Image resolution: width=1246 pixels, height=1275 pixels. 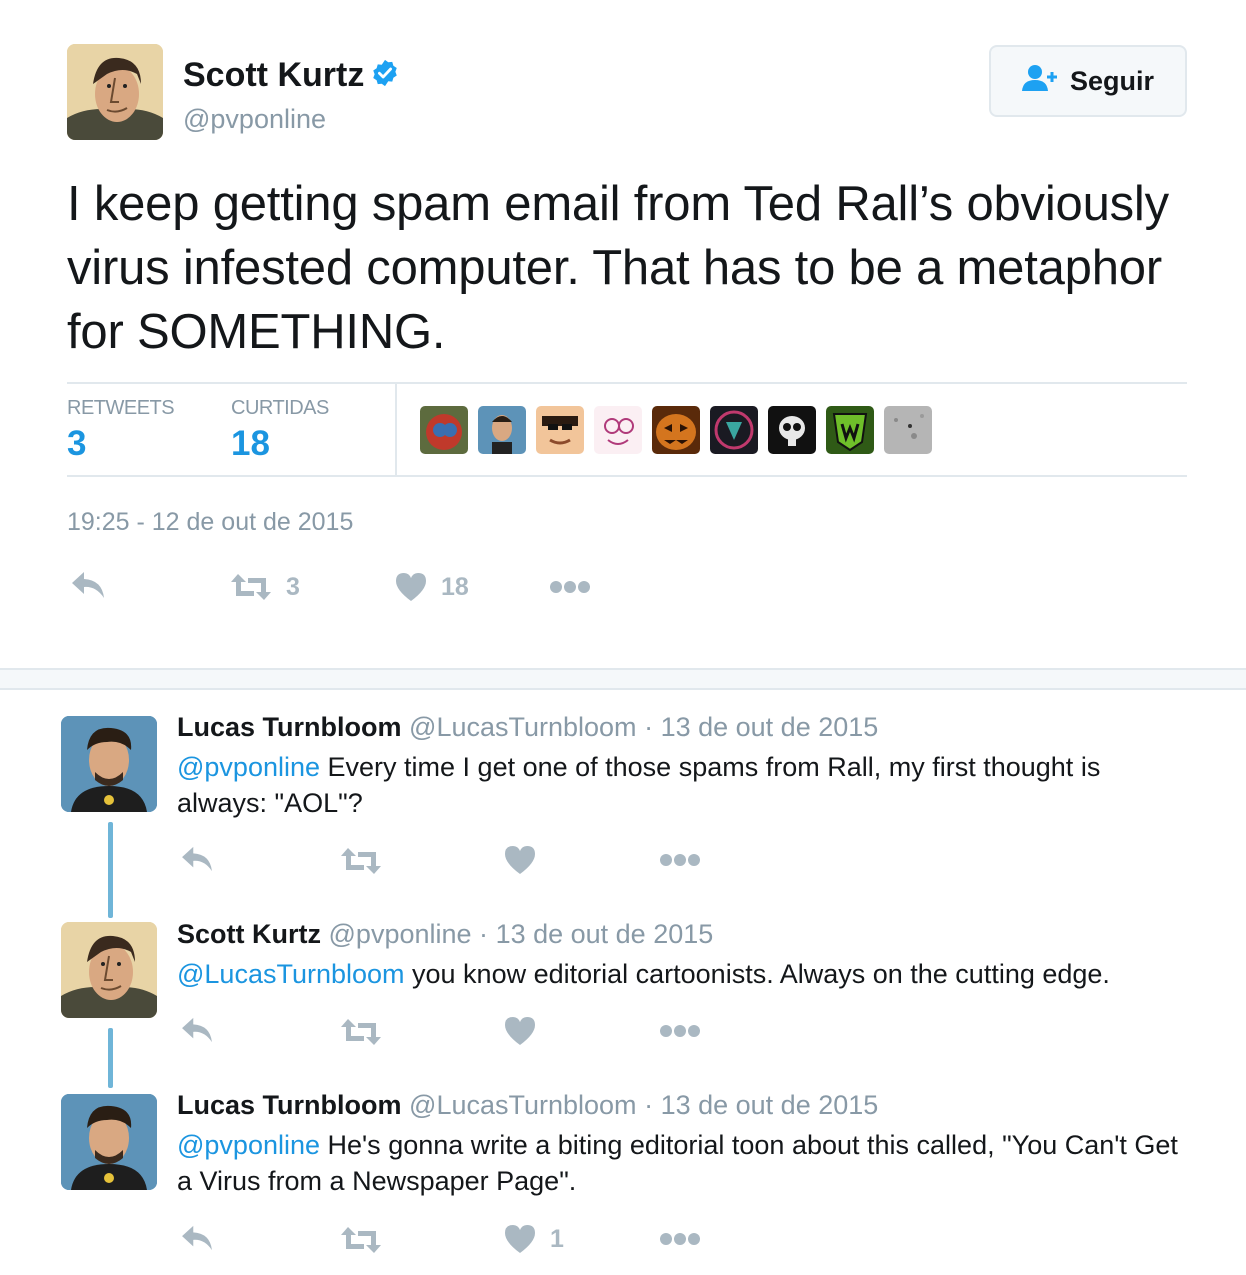 I want to click on stats-vertical-divider, so click(x=396, y=429).